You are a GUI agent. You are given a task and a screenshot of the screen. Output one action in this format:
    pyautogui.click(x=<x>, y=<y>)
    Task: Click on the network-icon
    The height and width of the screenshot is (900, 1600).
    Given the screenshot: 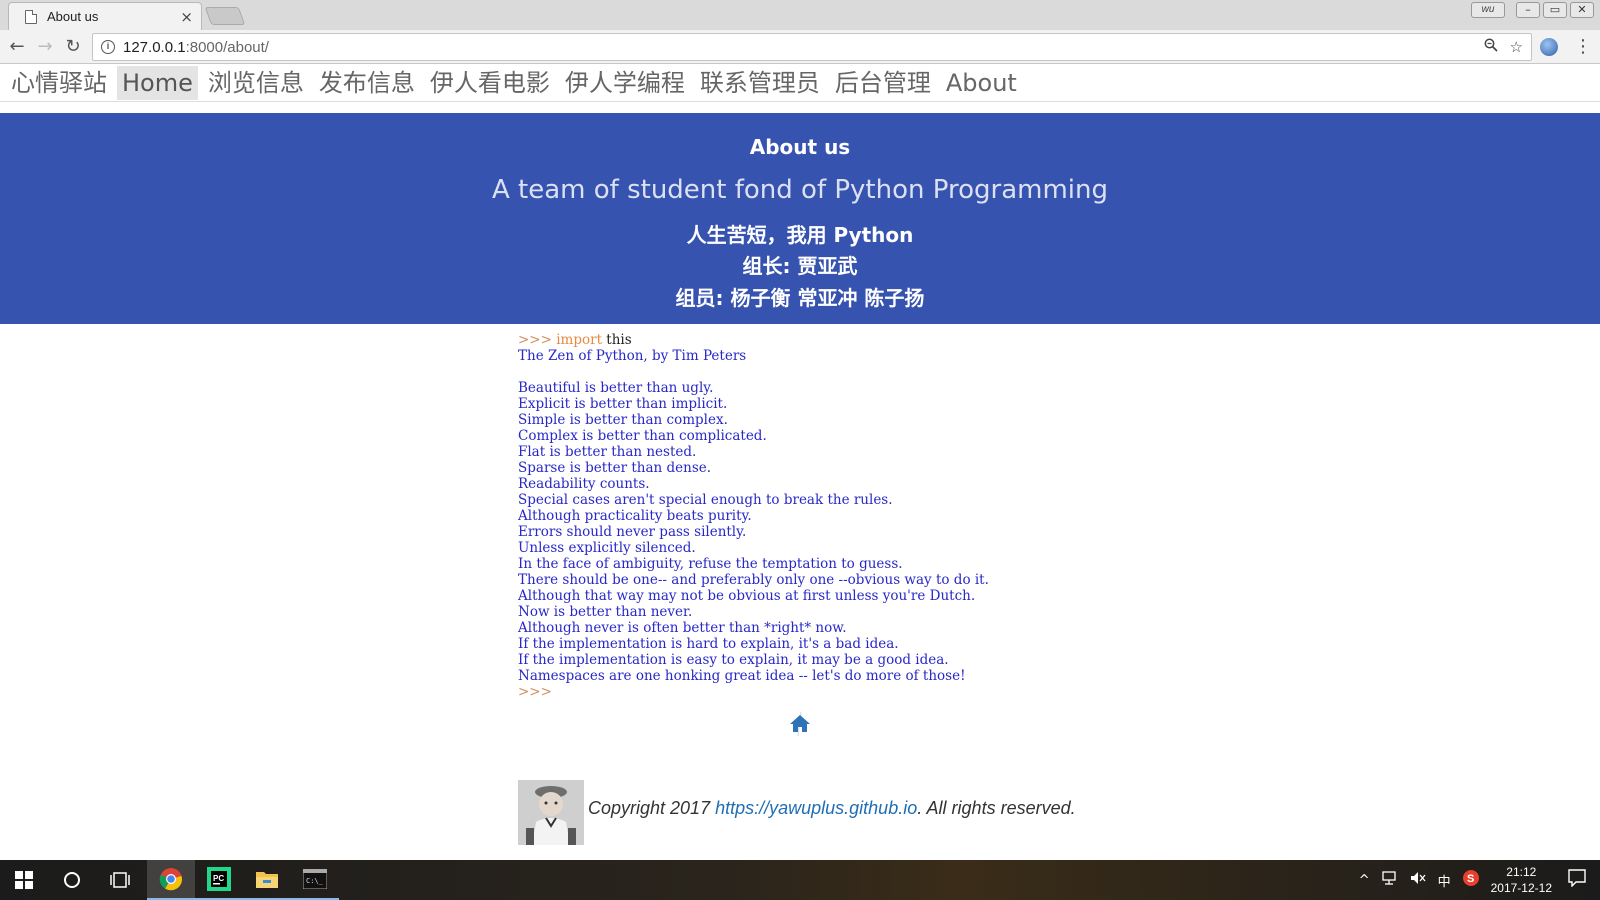 What is the action you would take?
    pyautogui.click(x=1389, y=880)
    